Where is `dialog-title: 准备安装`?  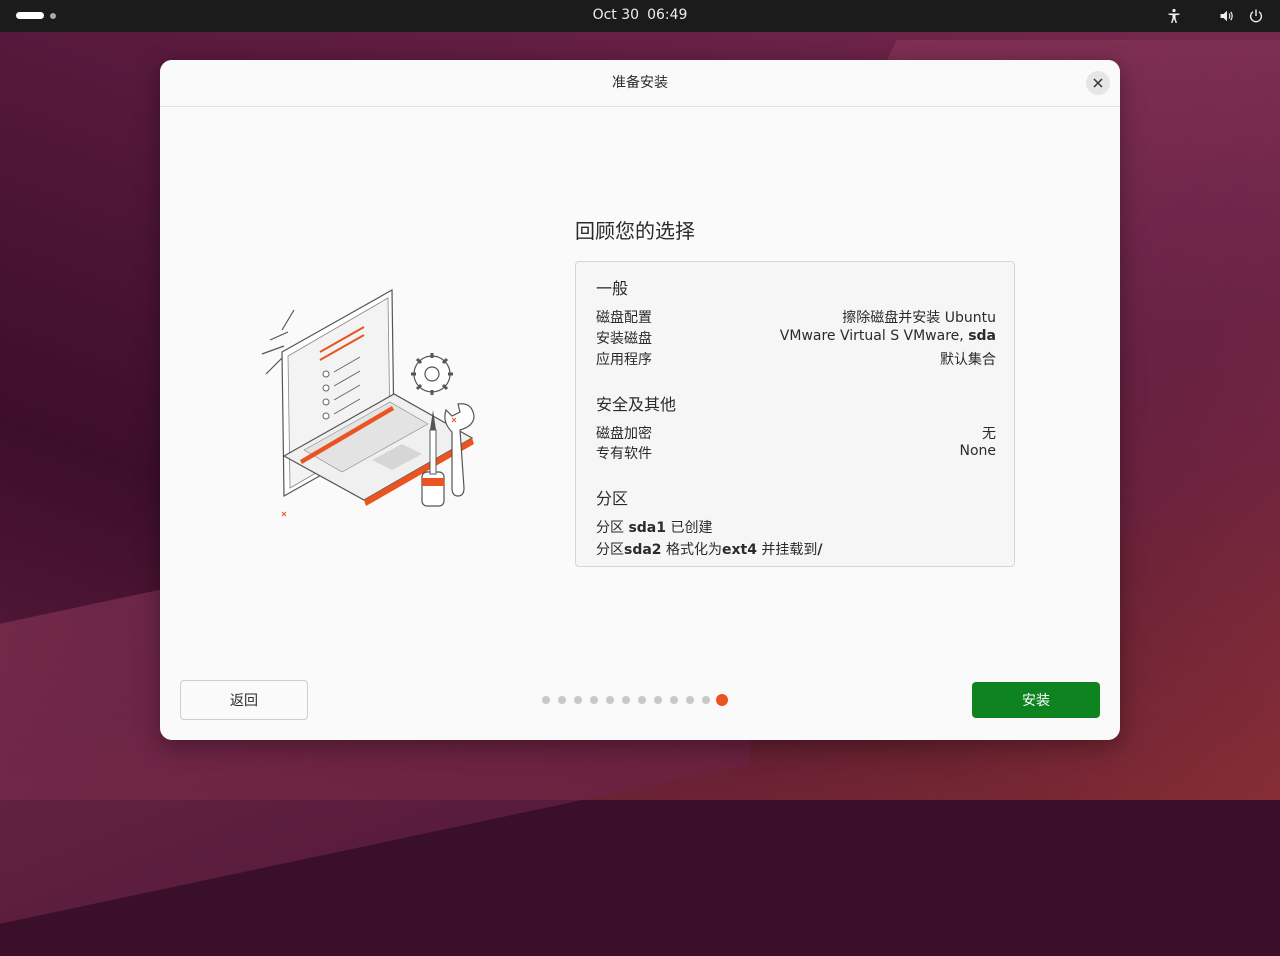 dialog-title: 准备安装 is located at coordinates (640, 83).